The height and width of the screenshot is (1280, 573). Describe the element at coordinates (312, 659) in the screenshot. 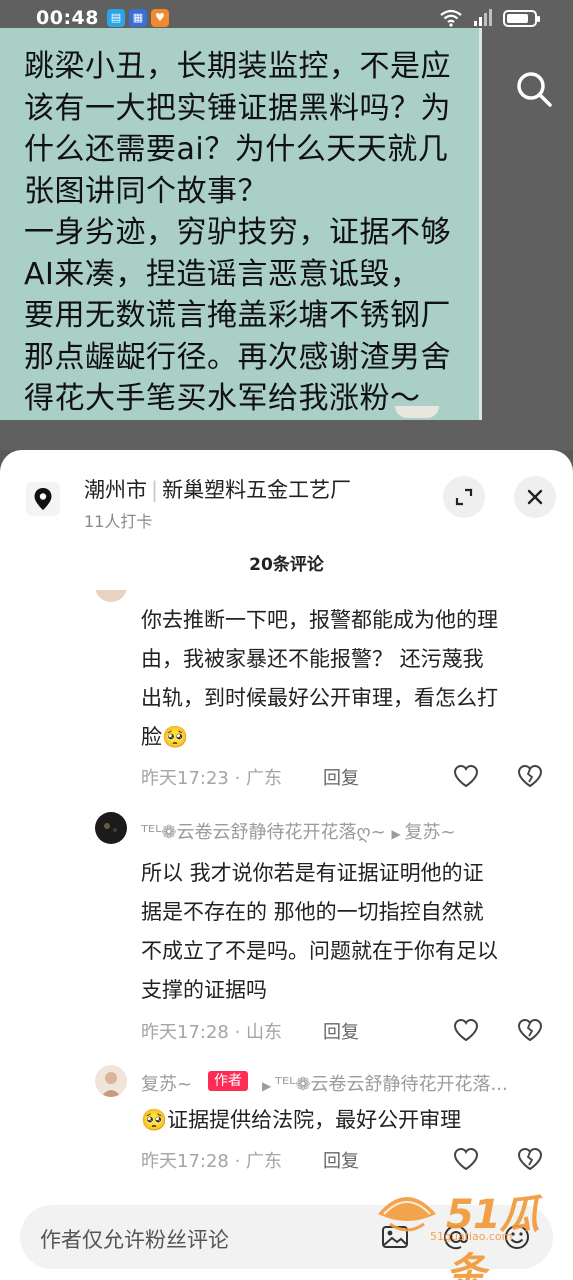

I see `comment-line: 由，我被家暴还不能报警？ 还污蔑我` at that location.